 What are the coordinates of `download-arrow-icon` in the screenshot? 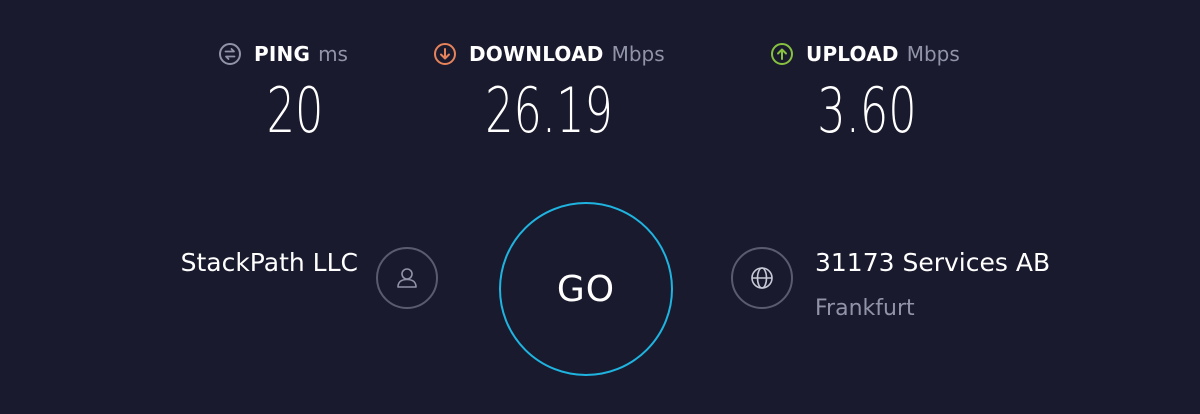 It's located at (445, 54).